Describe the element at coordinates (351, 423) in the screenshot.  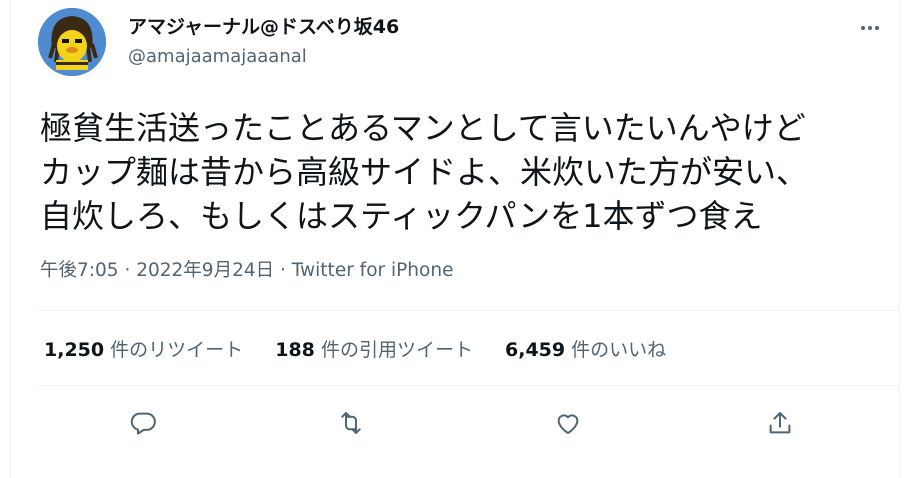
I see `retweet-icon` at that location.